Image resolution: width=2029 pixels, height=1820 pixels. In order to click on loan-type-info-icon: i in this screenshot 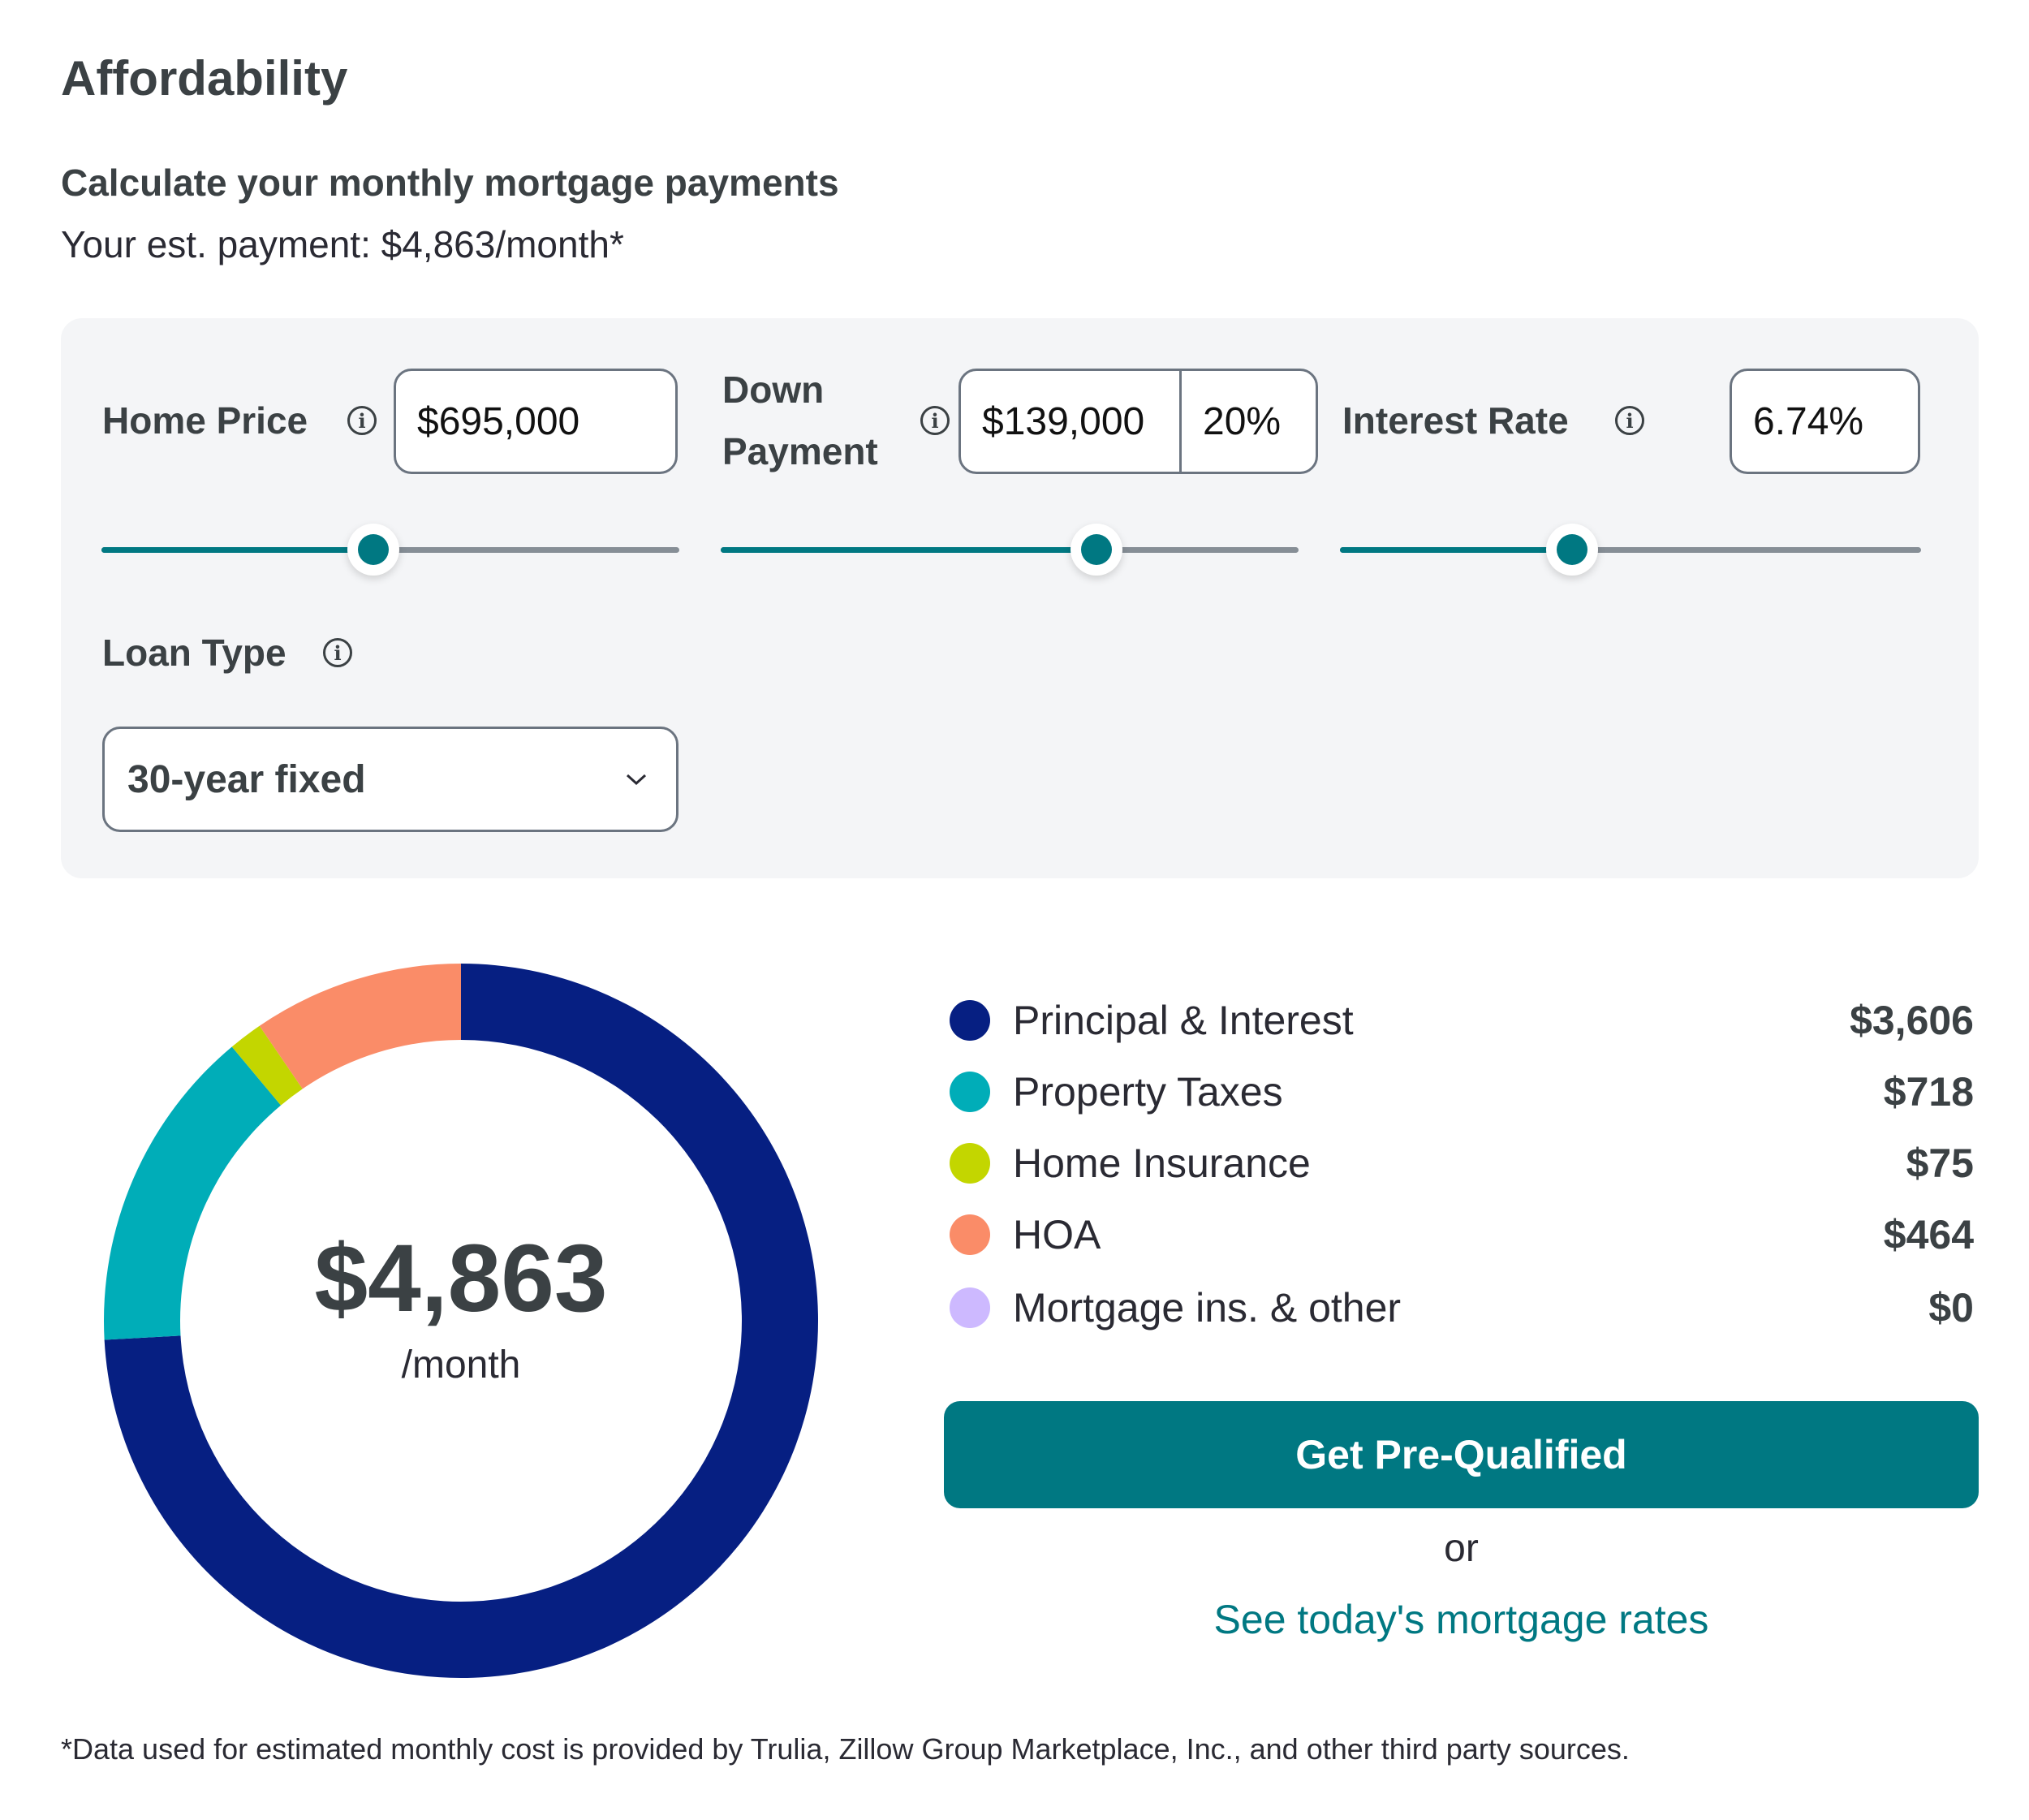, I will do `click(337, 652)`.